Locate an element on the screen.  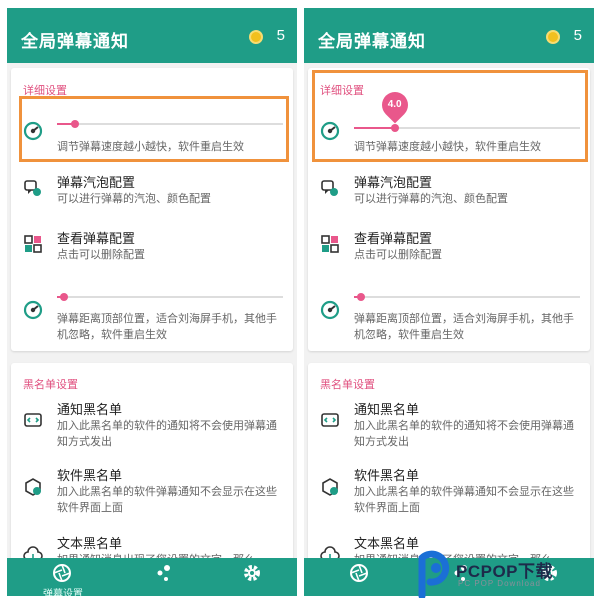
dots-icon is located at coordinates (164, 573).